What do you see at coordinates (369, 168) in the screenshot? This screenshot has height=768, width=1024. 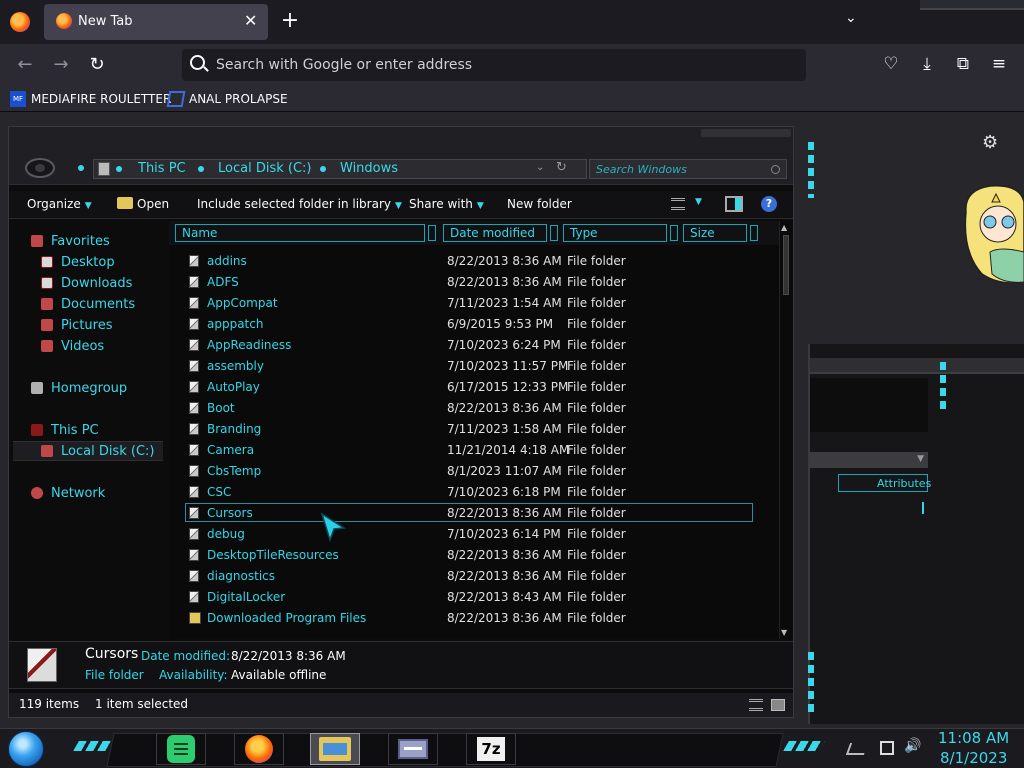 I see `breadcrumb-windows: Windows` at bounding box center [369, 168].